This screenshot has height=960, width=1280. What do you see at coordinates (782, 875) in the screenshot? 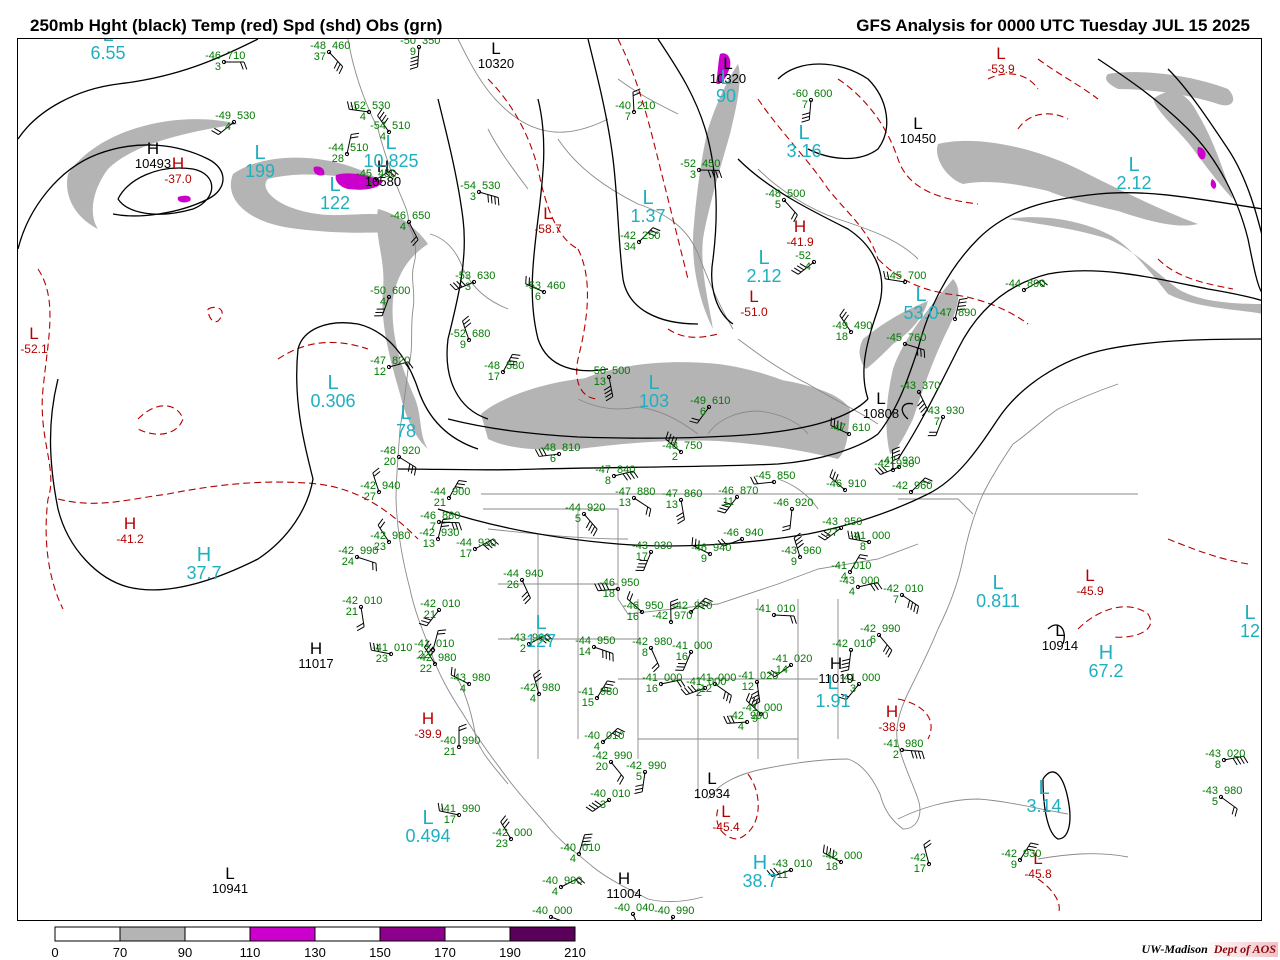
I see `station-dewpoint: 11` at bounding box center [782, 875].